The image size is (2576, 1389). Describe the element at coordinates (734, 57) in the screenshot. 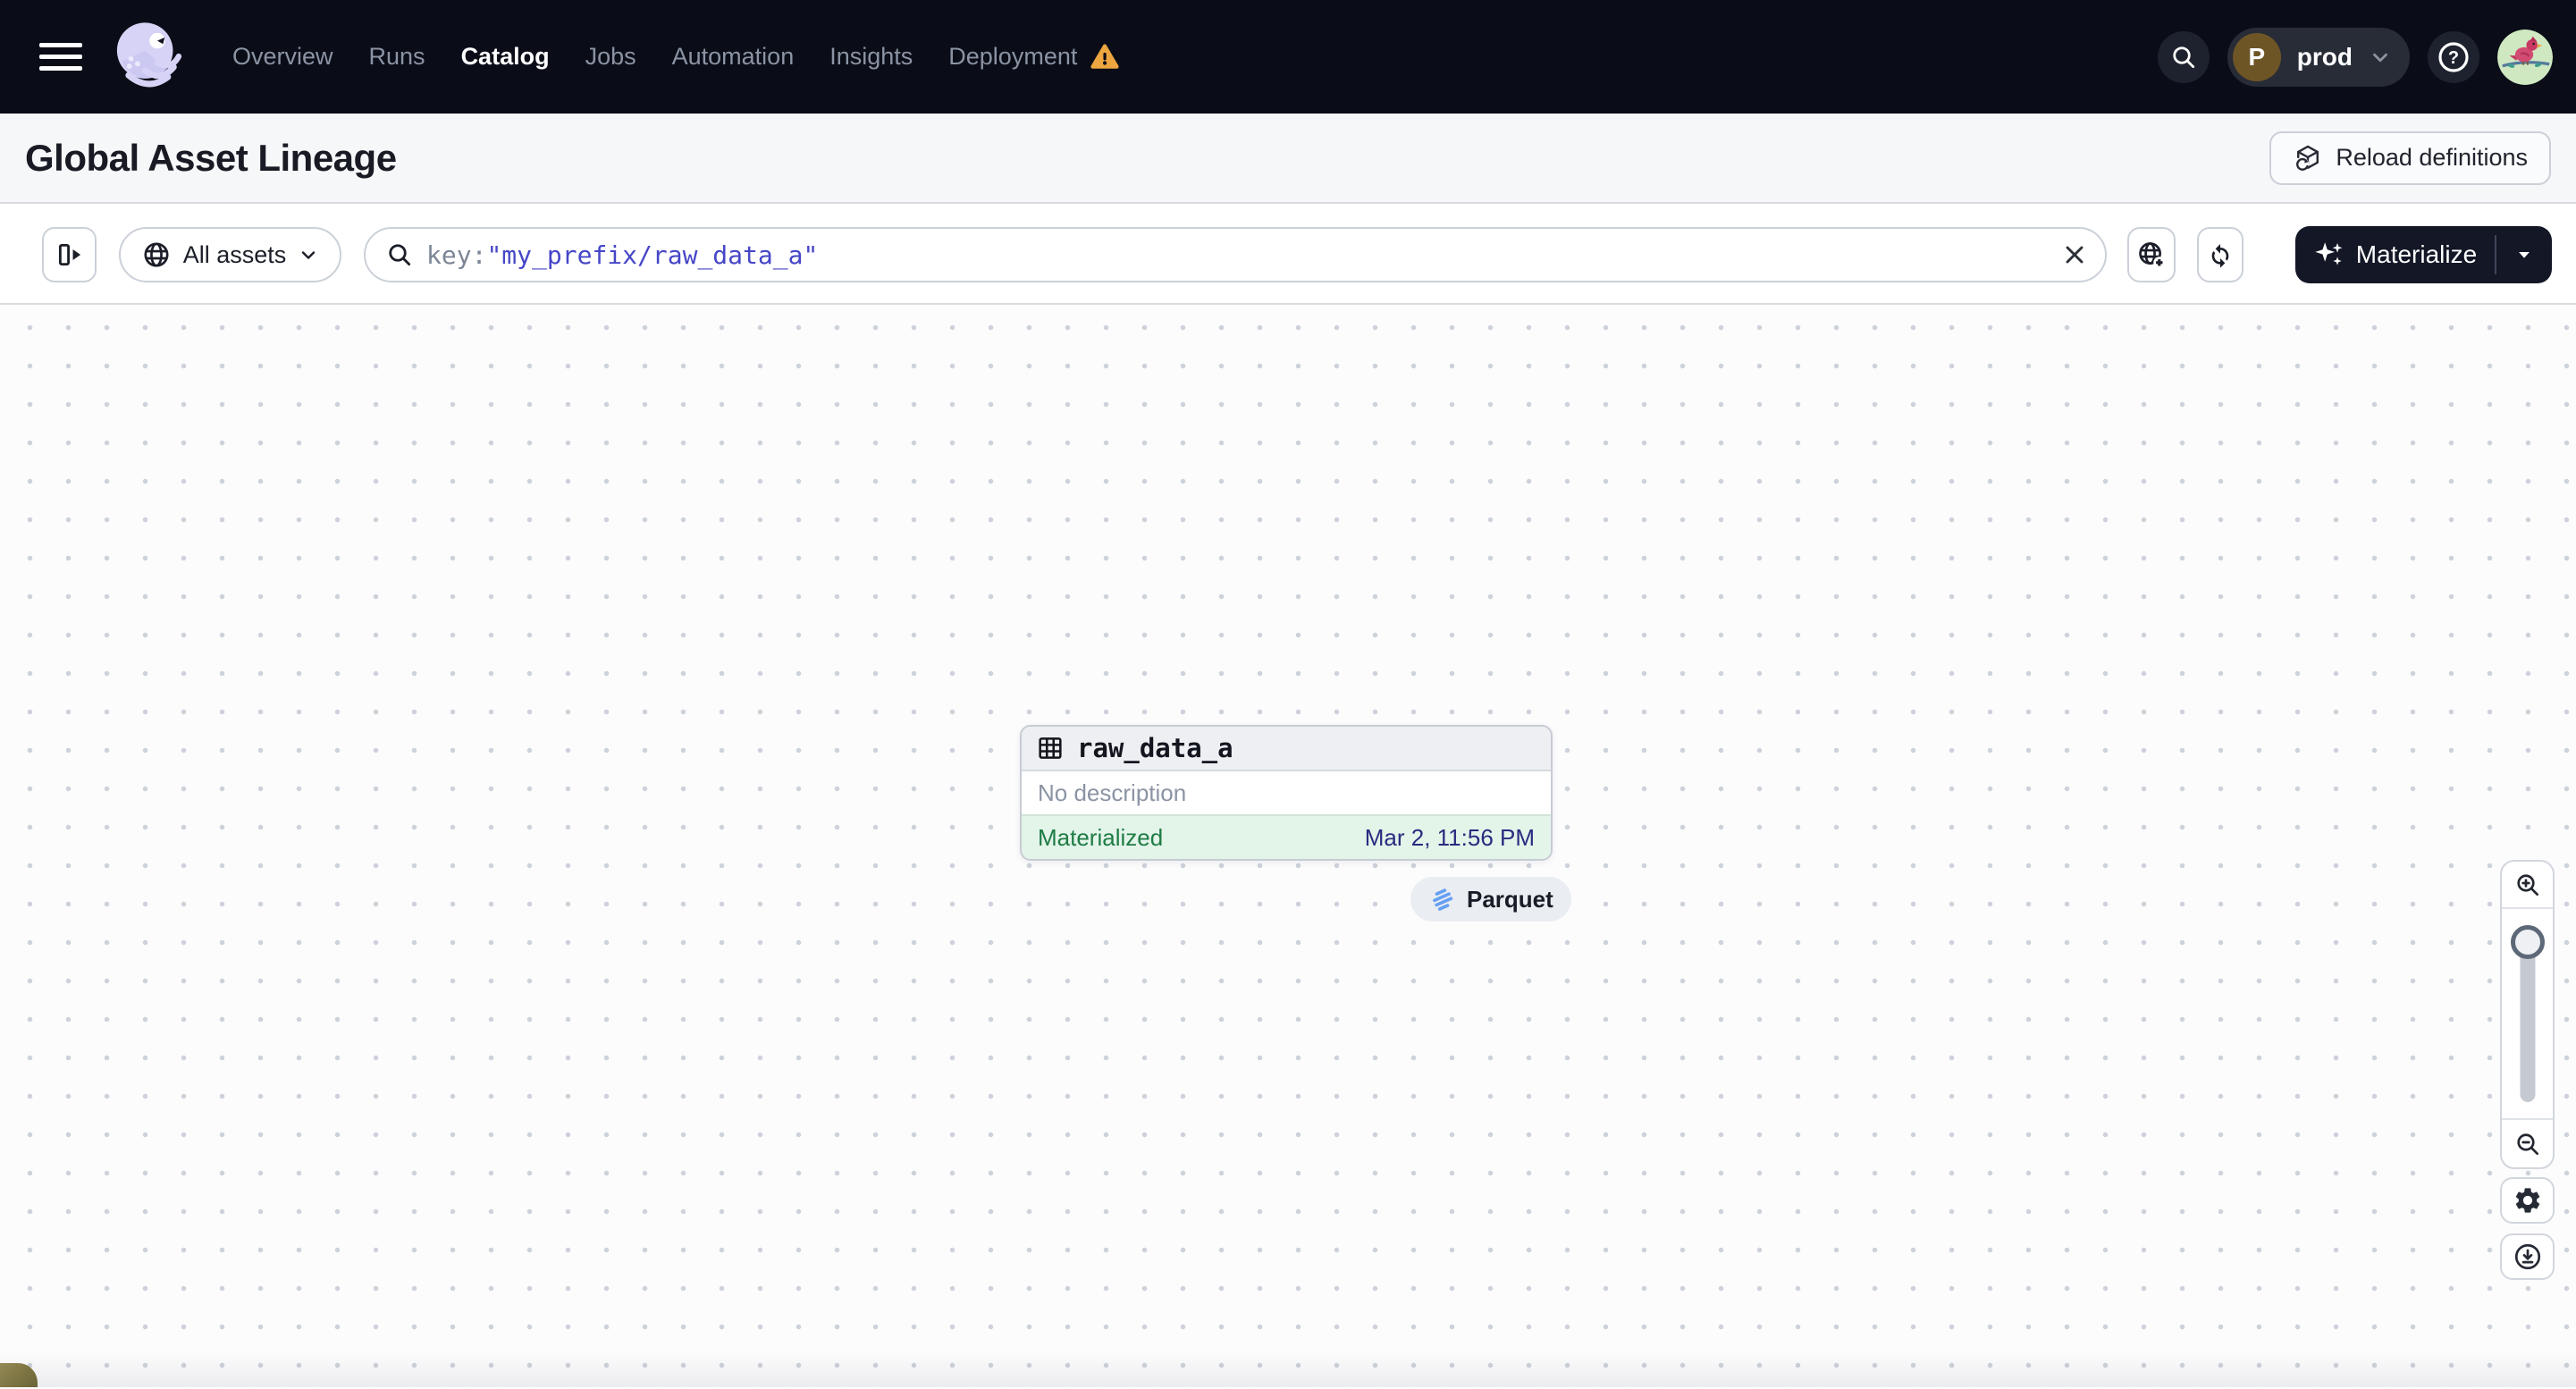

I see `nav-item-automation: Automation` at that location.